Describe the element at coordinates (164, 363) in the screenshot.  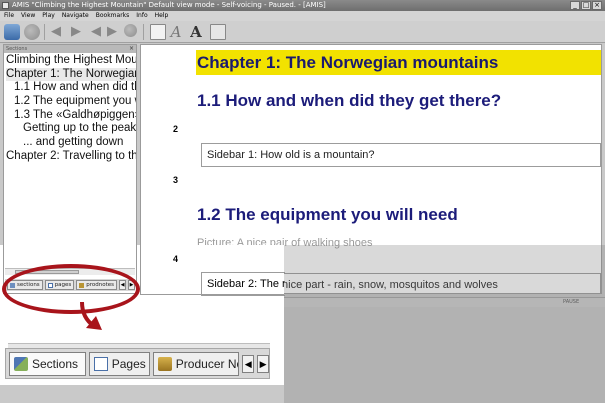
I see `producer-notes-icon` at that location.